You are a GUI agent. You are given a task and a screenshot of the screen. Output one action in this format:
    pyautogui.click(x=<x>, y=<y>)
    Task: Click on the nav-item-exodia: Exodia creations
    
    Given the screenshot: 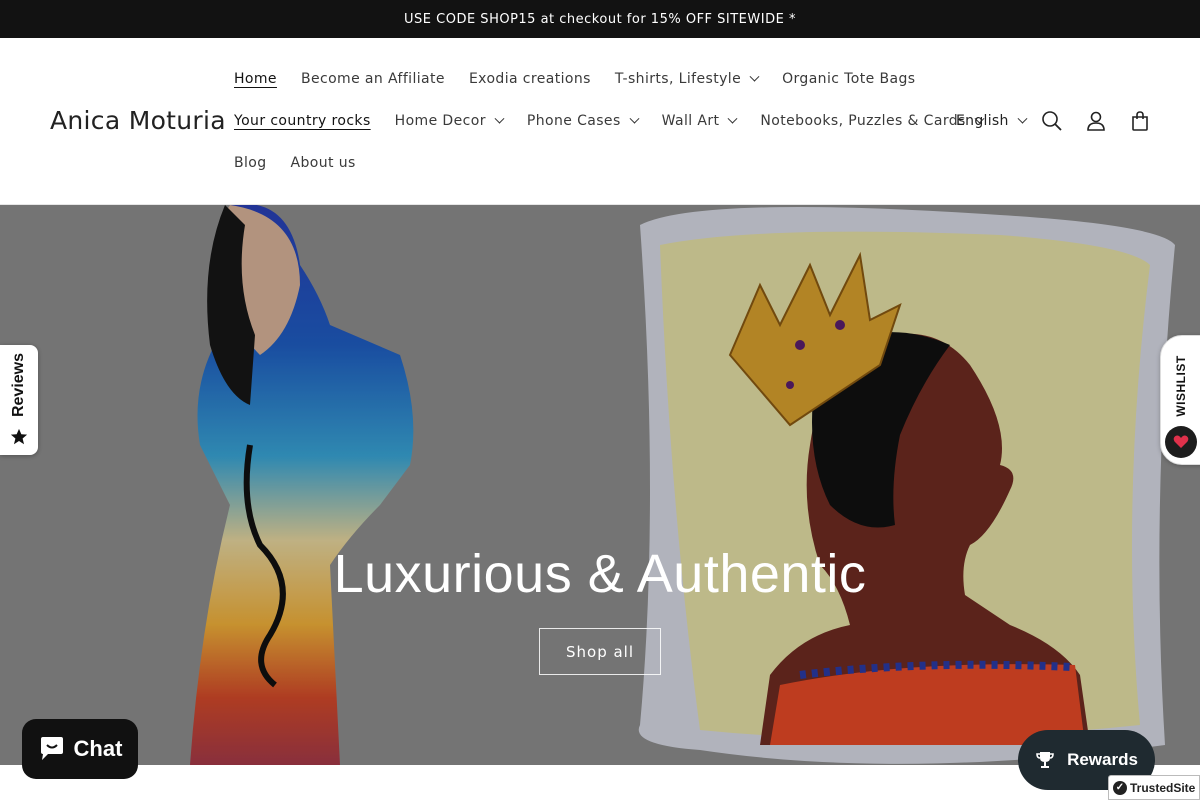 What is the action you would take?
    pyautogui.click(x=530, y=79)
    